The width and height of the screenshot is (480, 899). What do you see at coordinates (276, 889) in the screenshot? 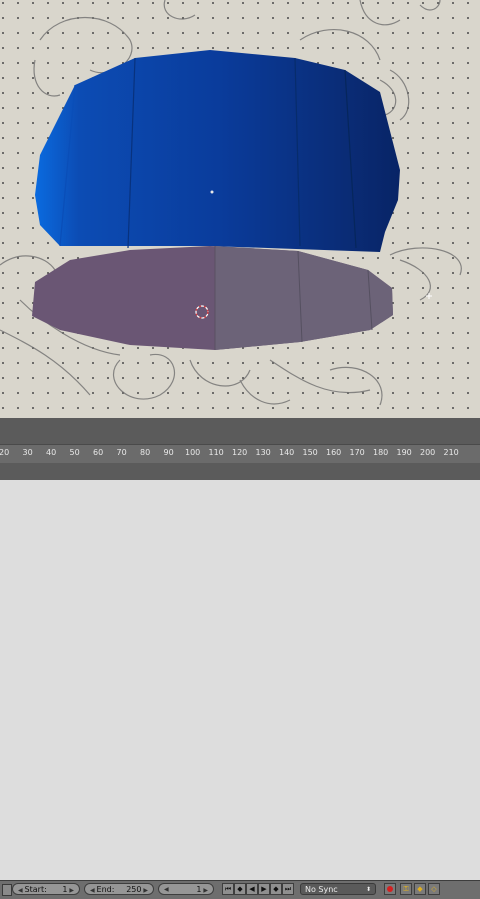
I see `next-keyframe-icon: ◆` at bounding box center [276, 889].